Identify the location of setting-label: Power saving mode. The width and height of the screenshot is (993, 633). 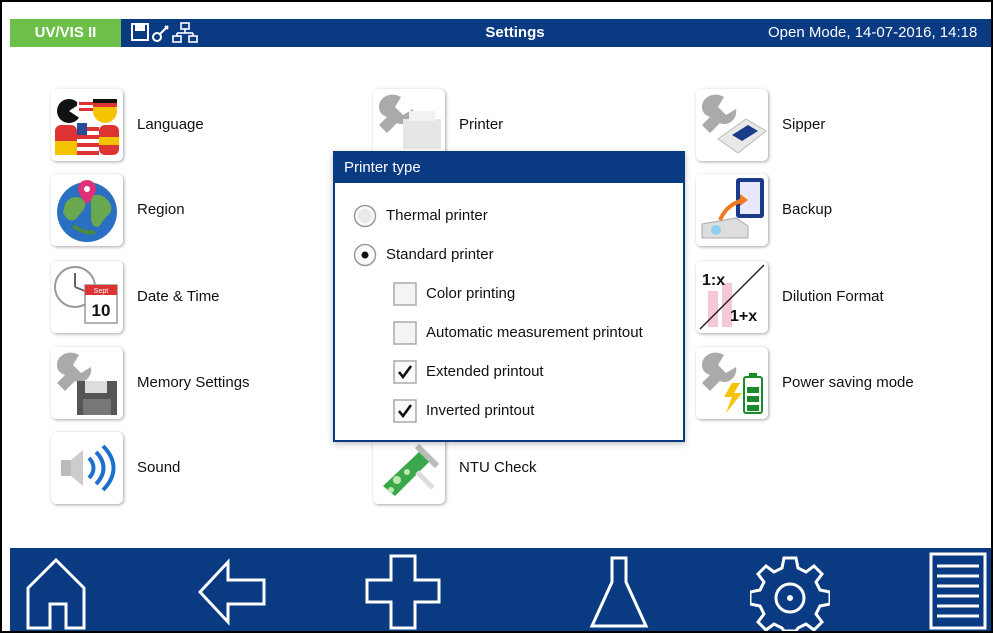
(848, 382).